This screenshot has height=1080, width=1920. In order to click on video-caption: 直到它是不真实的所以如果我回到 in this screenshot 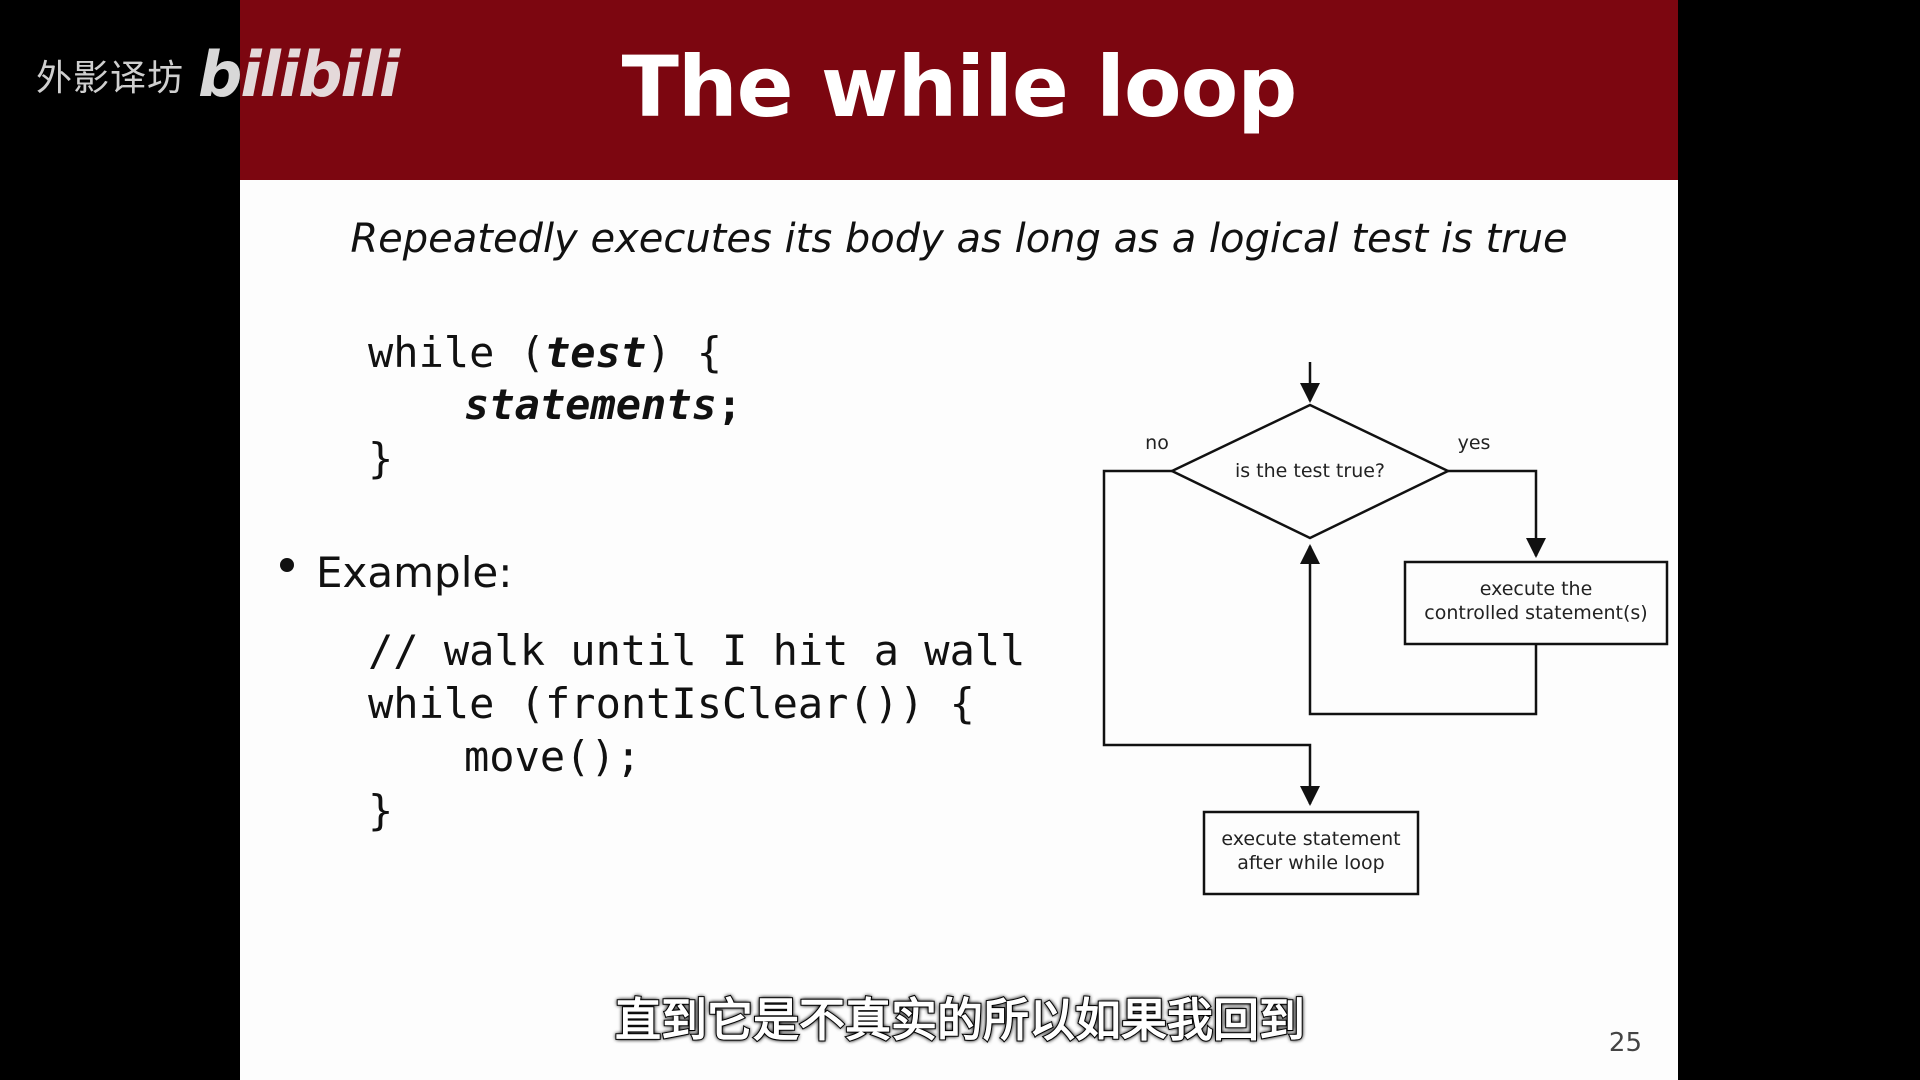, I will do `click(960, 1020)`.